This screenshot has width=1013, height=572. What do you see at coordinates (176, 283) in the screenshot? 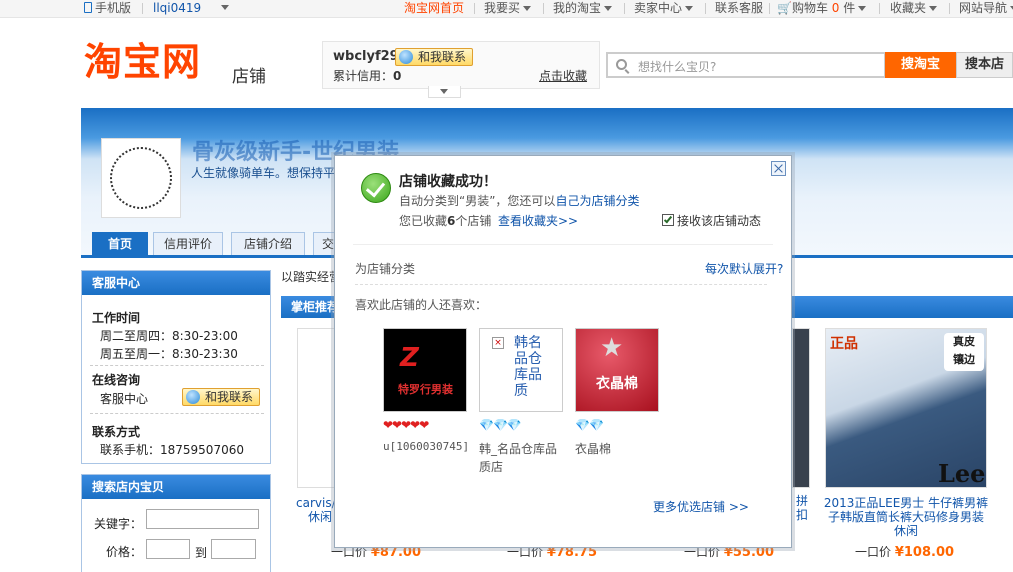
I see `panel-title: 客服中心` at bounding box center [176, 283].